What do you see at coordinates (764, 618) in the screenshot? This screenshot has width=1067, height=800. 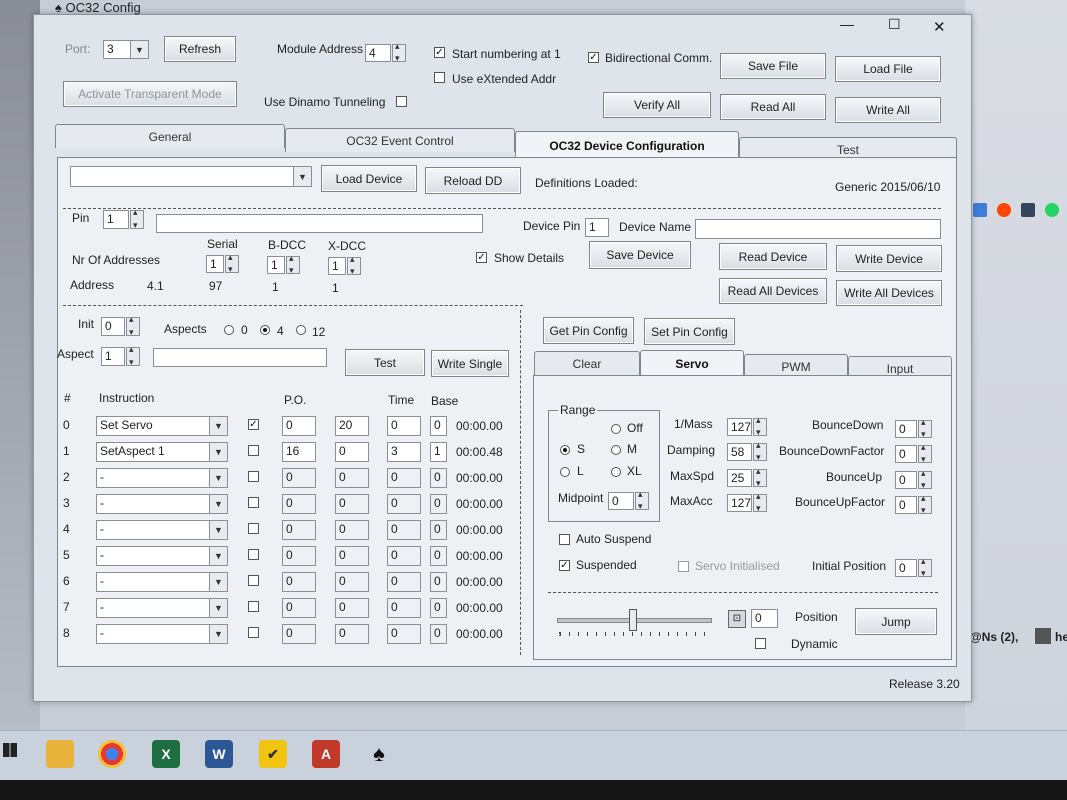 I see `position-input: 0` at bounding box center [764, 618].